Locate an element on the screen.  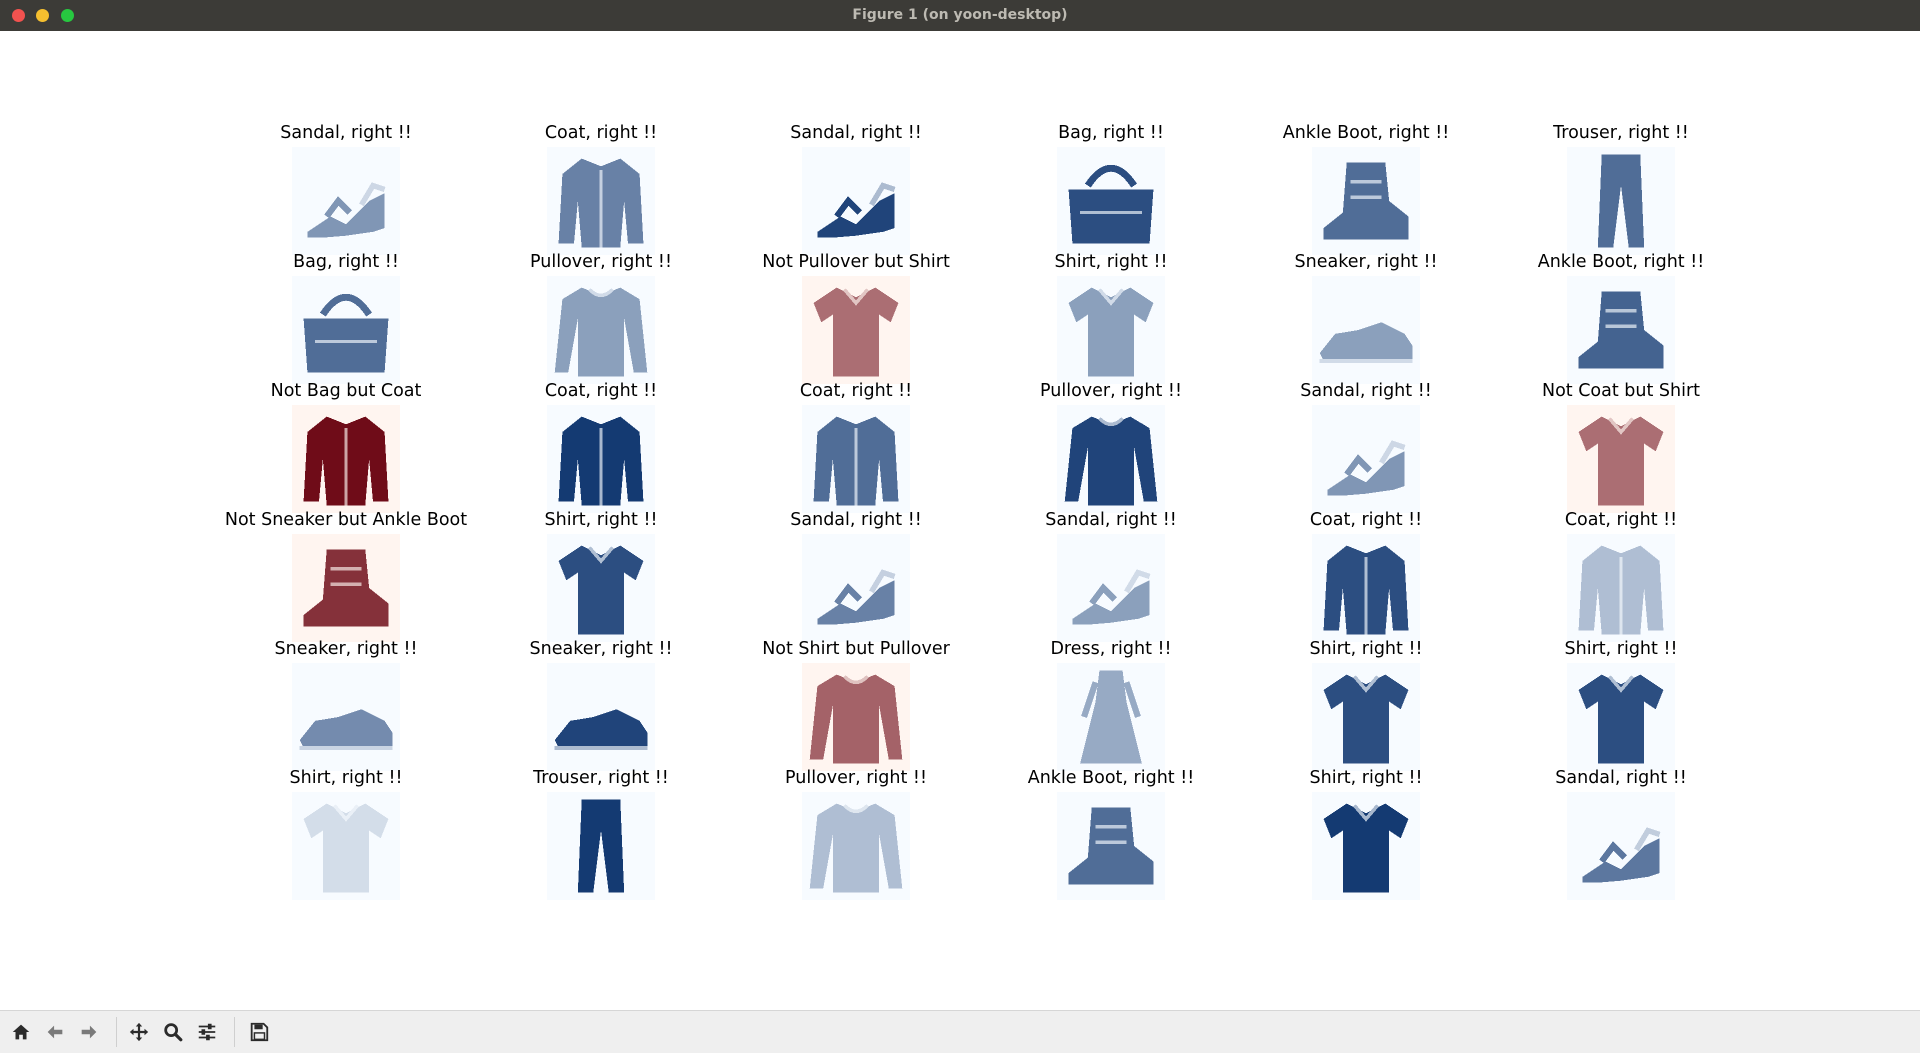
floppy-disk-icon is located at coordinates (259, 1032).